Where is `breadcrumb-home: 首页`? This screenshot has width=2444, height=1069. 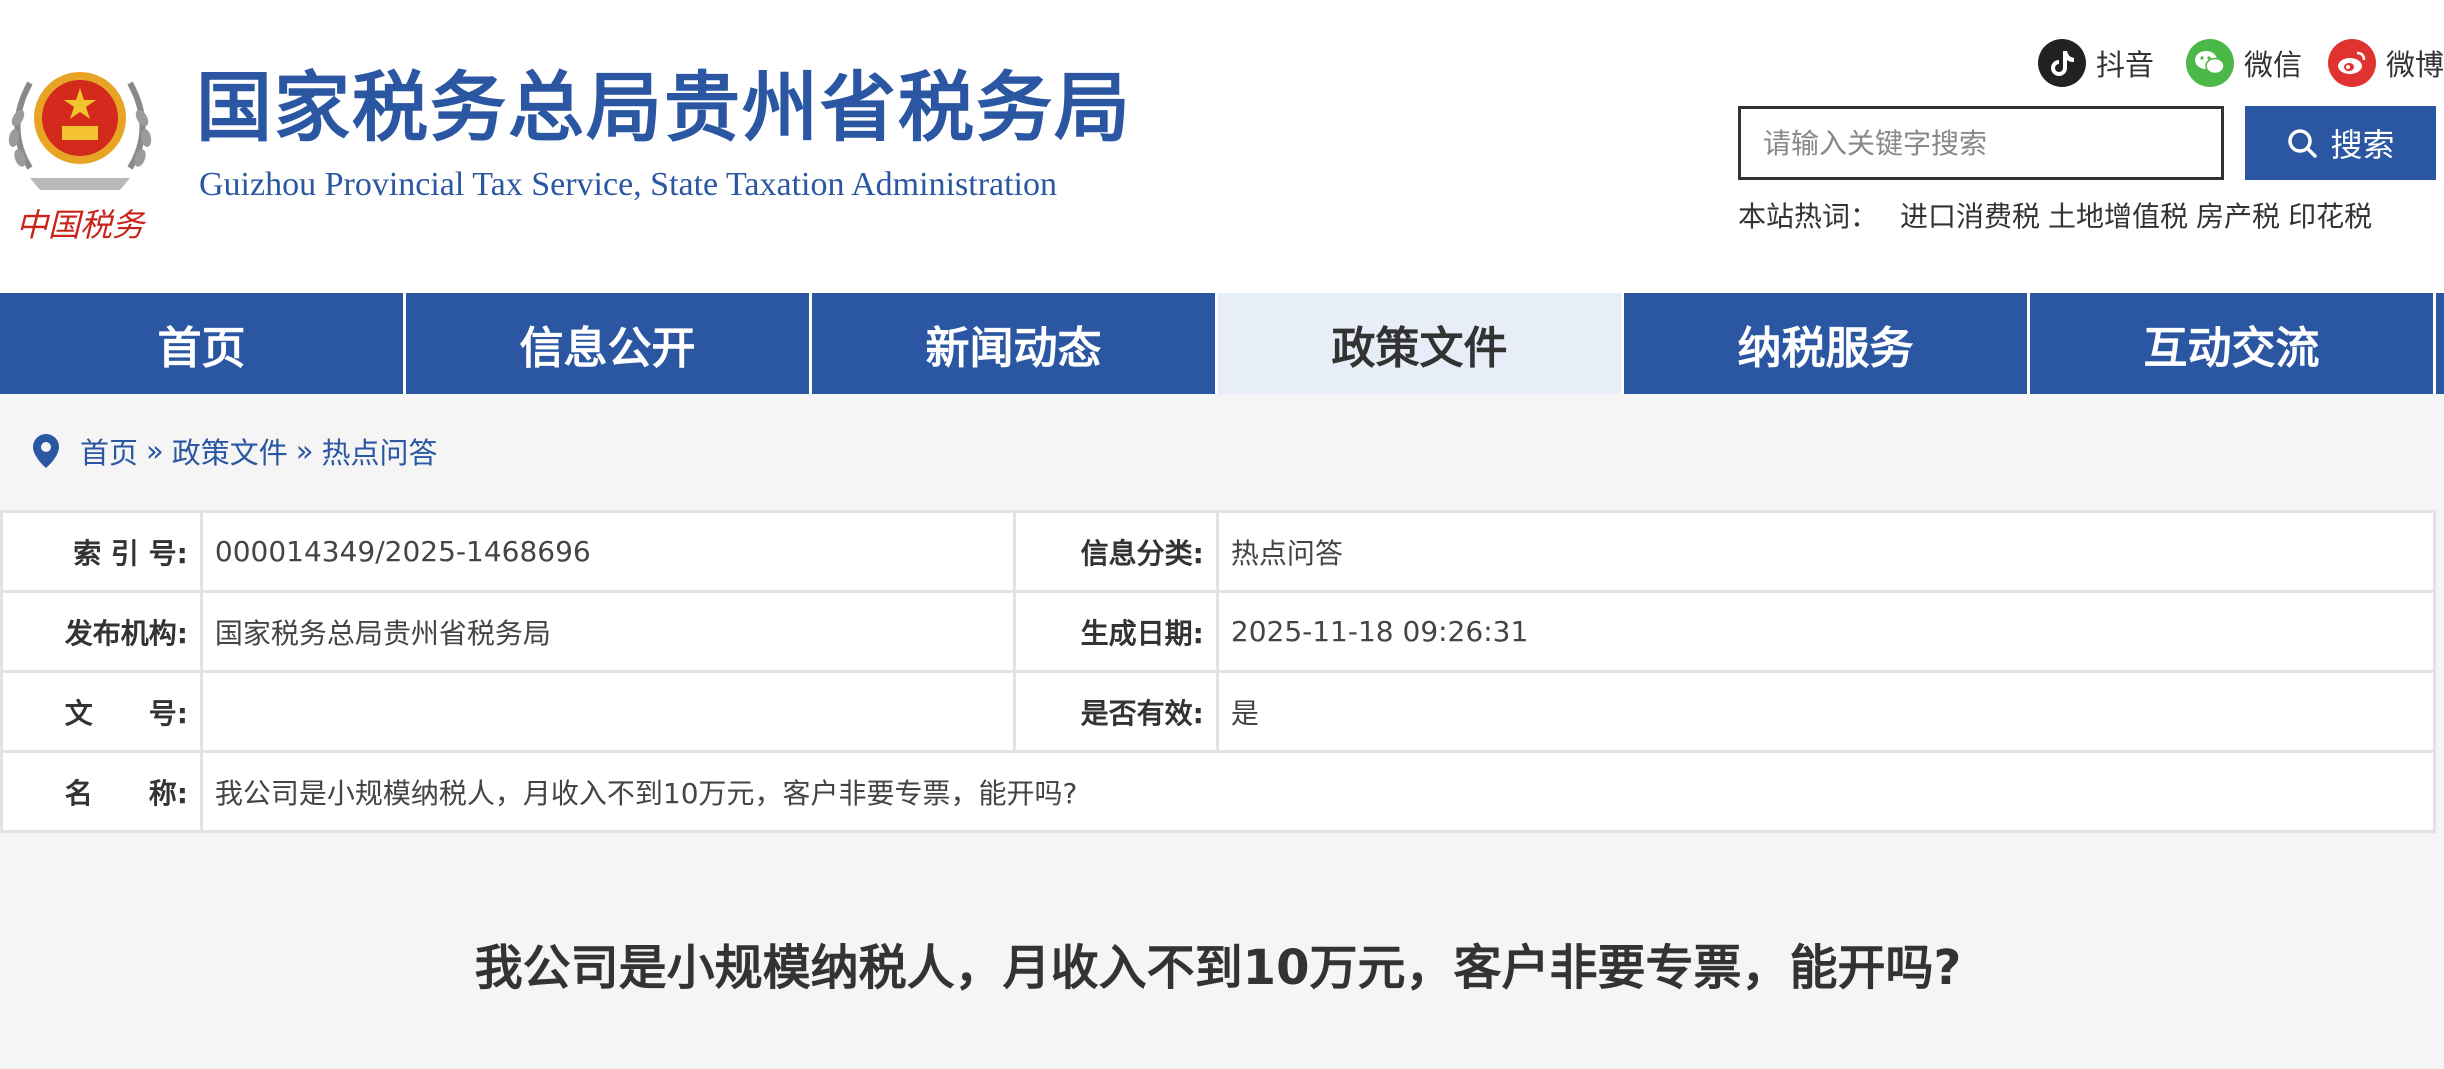 breadcrumb-home: 首页 is located at coordinates (109, 451).